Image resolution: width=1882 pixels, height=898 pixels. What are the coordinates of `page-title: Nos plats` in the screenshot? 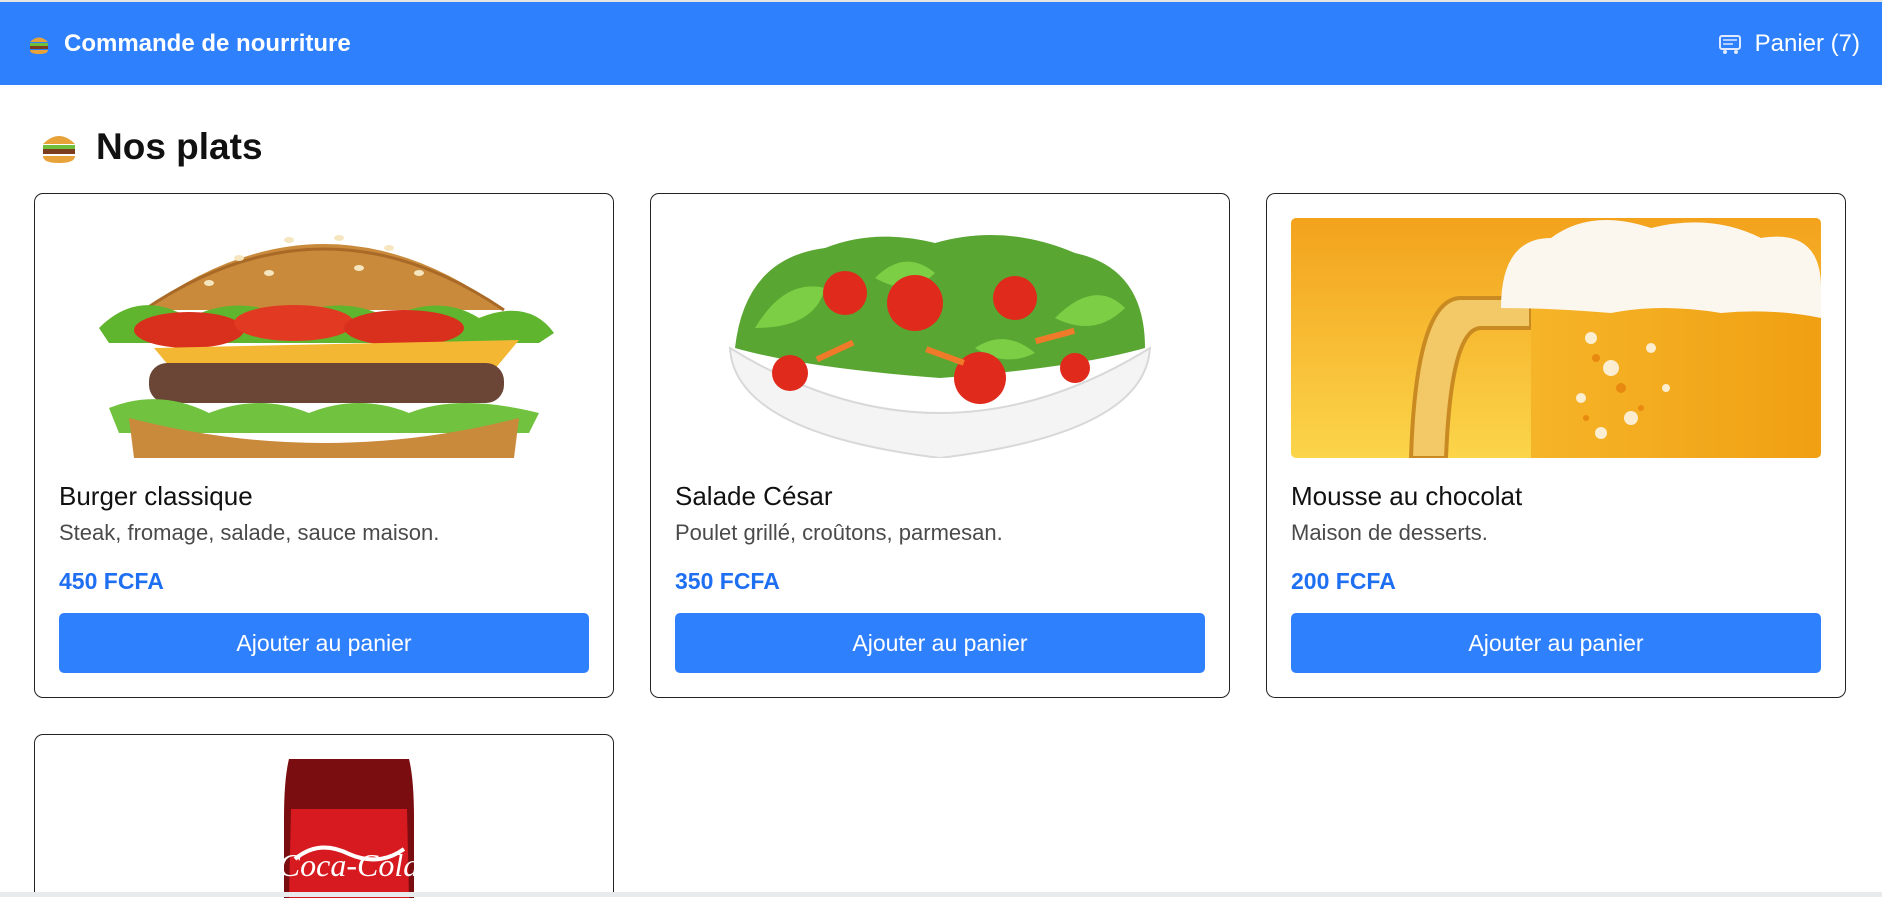 It's located at (151, 147).